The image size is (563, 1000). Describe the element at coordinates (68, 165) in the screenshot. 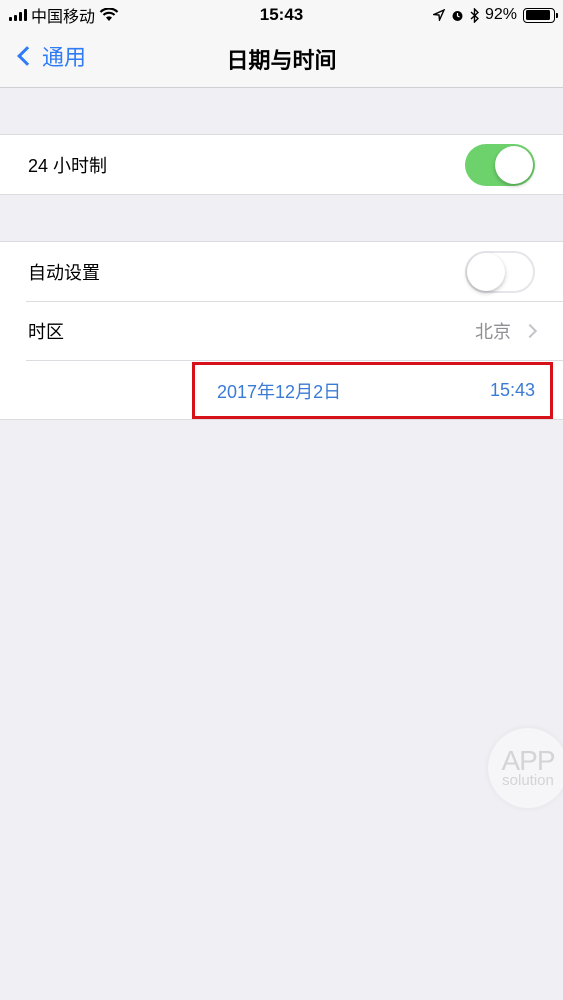

I see `label-24-hour: 24 小时制` at that location.